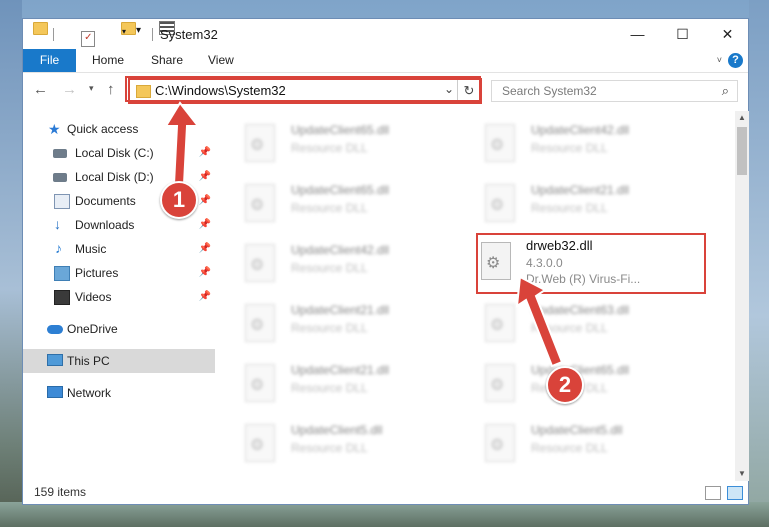  I want to click on tab-home: Home, so click(108, 60).